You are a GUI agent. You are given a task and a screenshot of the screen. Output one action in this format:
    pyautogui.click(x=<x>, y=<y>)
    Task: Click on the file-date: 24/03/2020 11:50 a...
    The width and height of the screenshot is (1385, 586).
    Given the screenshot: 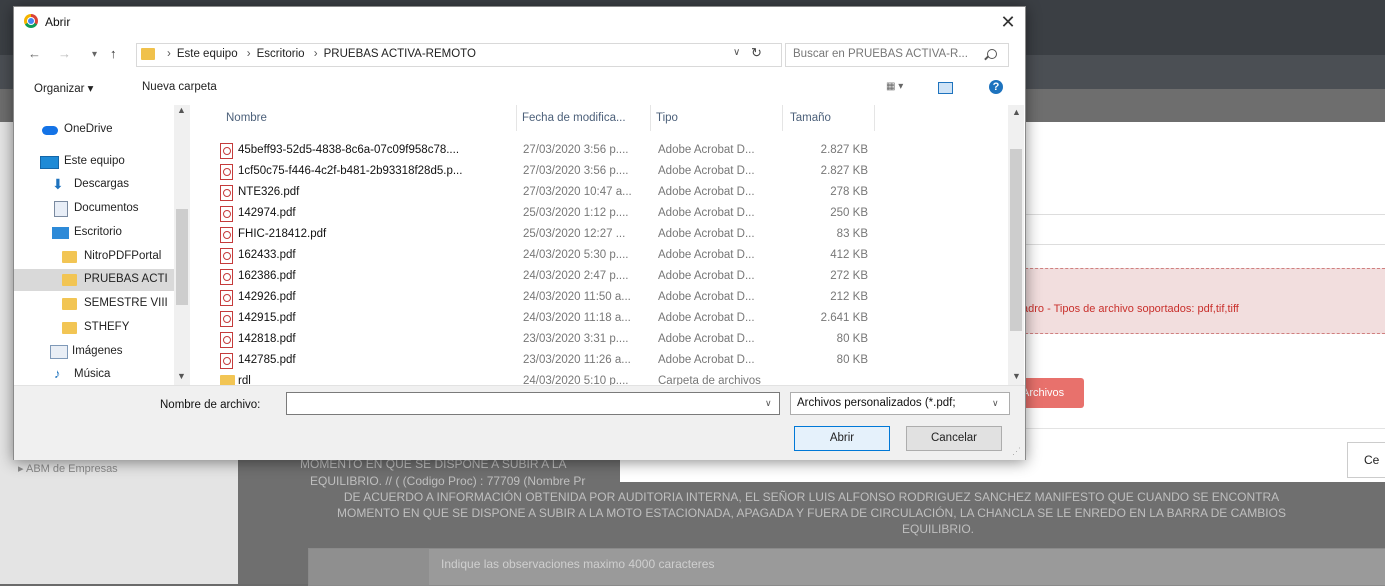 What is the action you would take?
    pyautogui.click(x=577, y=297)
    